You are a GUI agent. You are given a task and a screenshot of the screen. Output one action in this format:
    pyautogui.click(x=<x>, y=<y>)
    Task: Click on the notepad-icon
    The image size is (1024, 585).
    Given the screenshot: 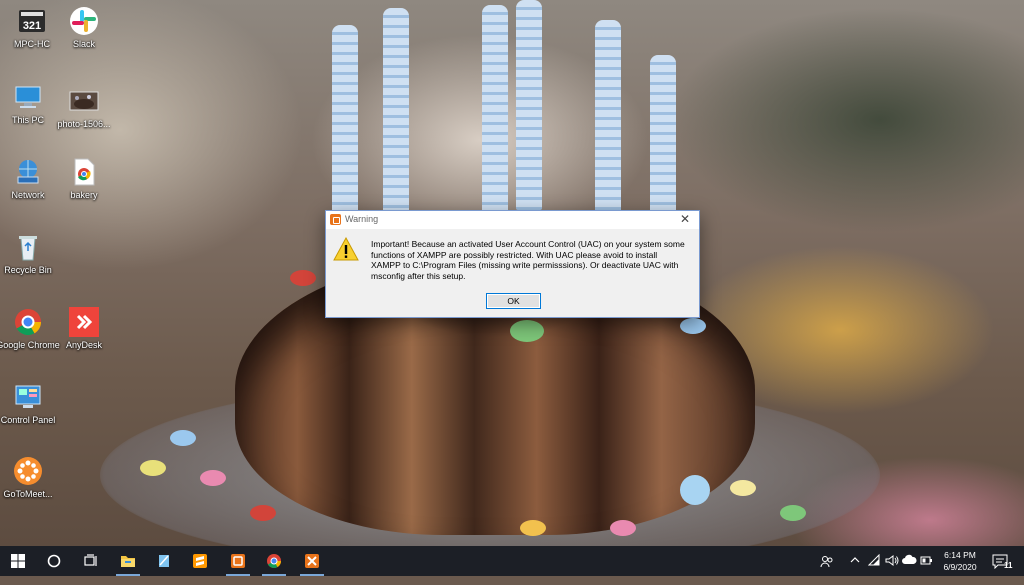 What is the action you would take?
    pyautogui.click(x=164, y=561)
    